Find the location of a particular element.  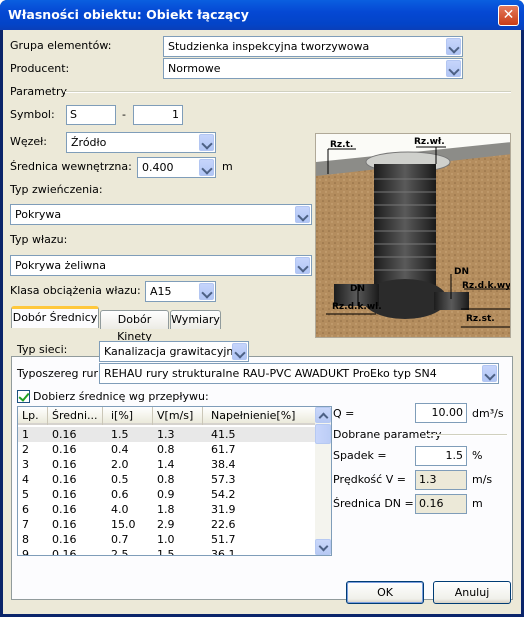

rzdkwy-label: Rz.d.k.wy. is located at coordinates (486, 286).